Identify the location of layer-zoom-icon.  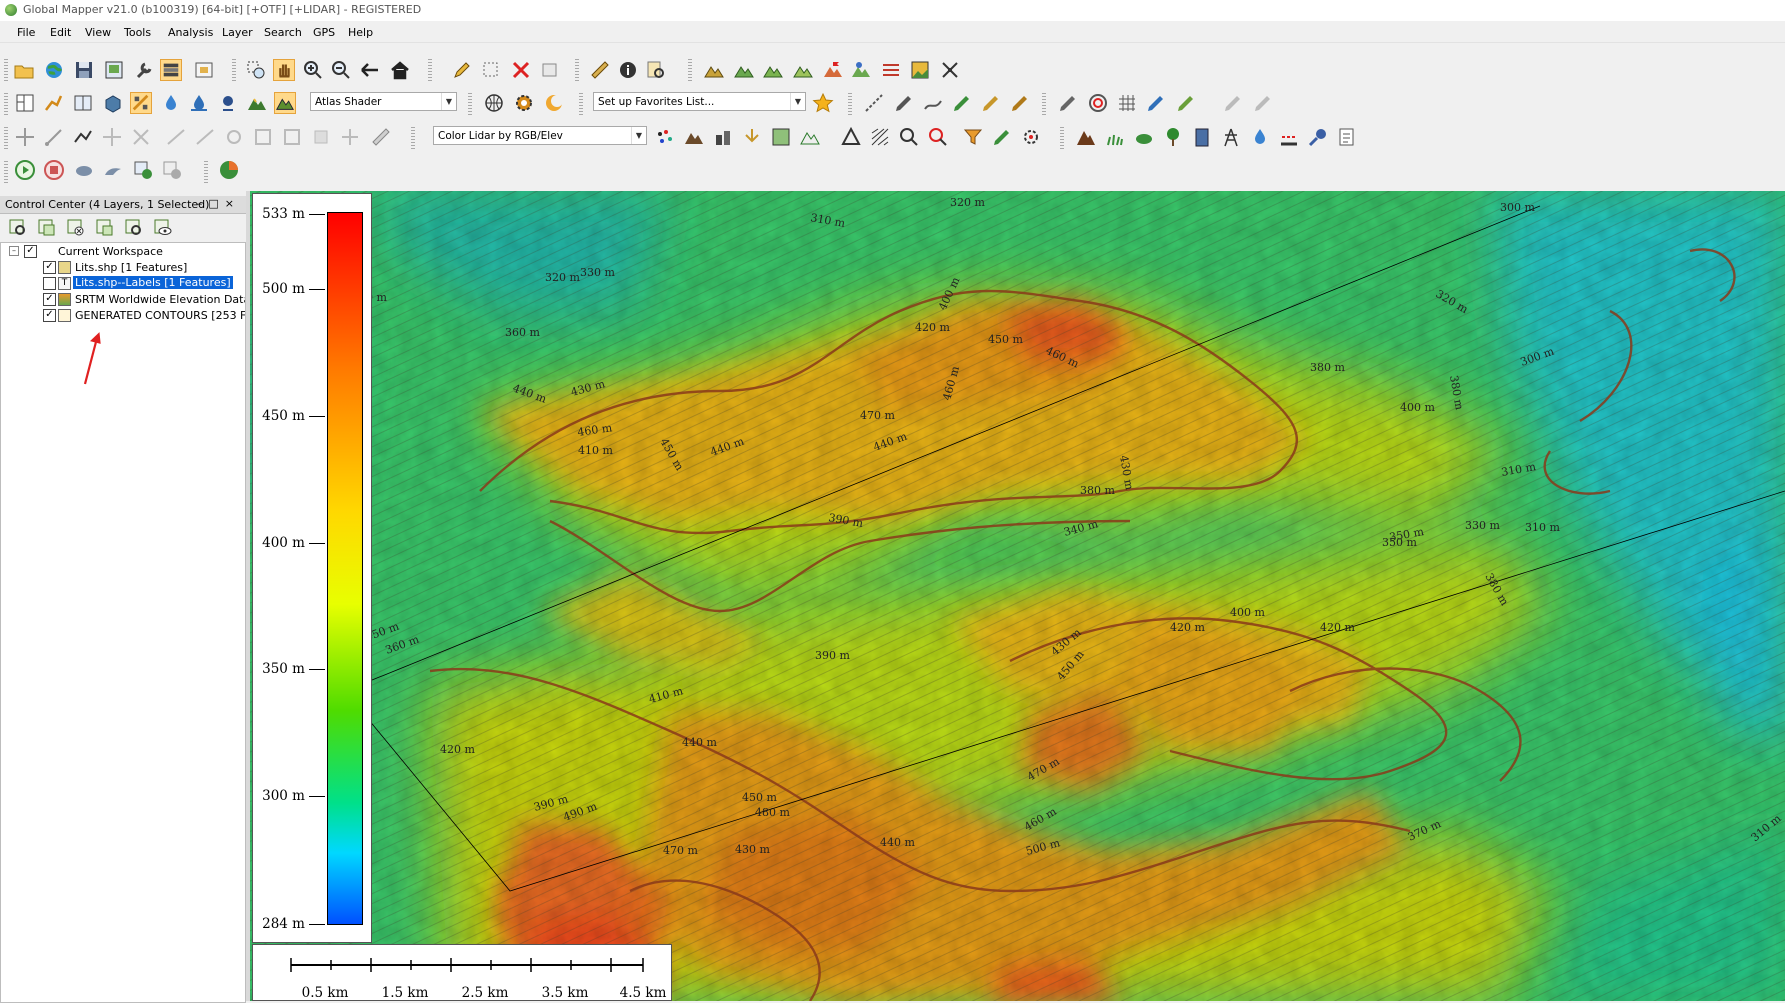
(18, 228).